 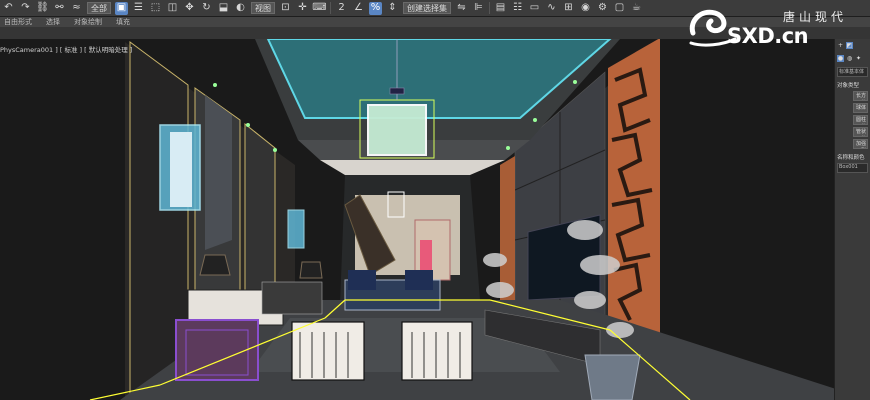 I want to click on box-button: 长方体, so click(x=860, y=96).